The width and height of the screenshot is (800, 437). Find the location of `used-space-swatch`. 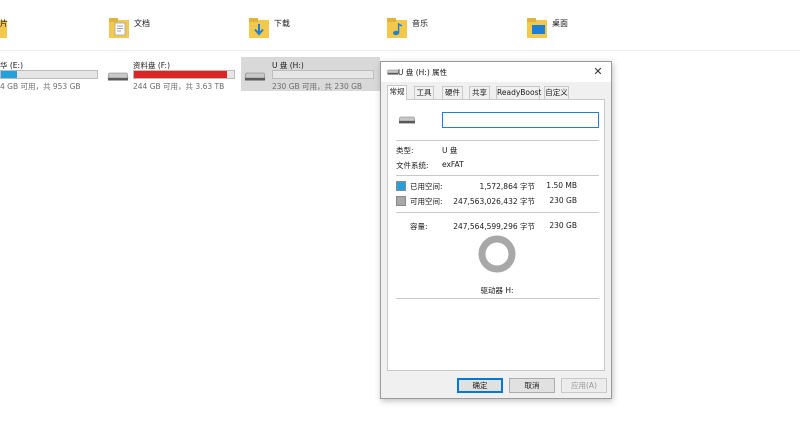

used-space-swatch is located at coordinates (401, 186).